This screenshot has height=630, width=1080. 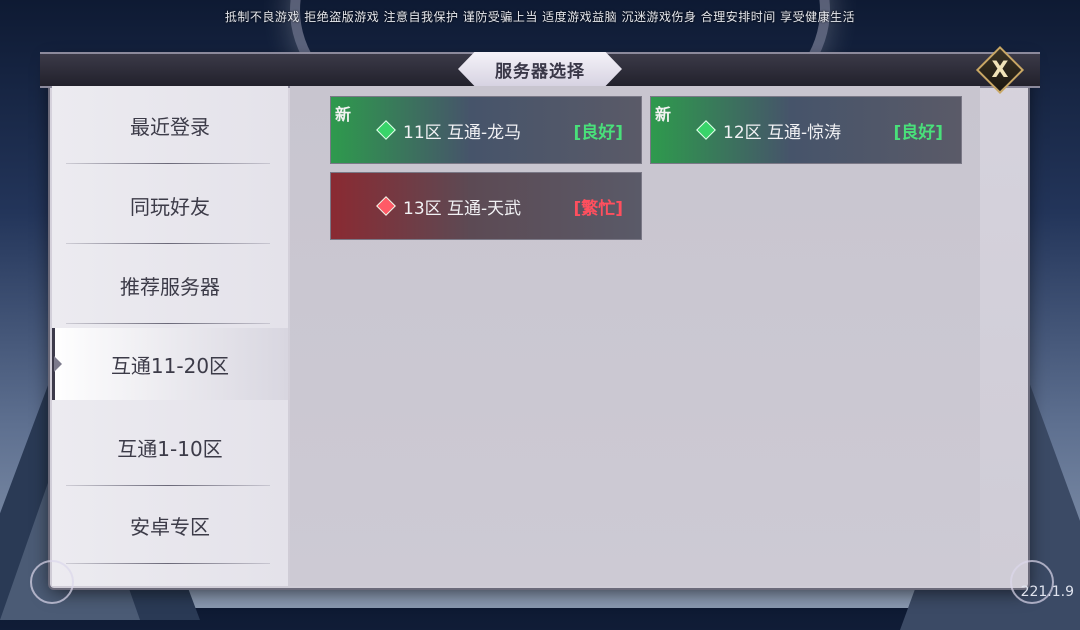 I want to click on sidebar-item-label: 同玩好友, so click(x=170, y=206).